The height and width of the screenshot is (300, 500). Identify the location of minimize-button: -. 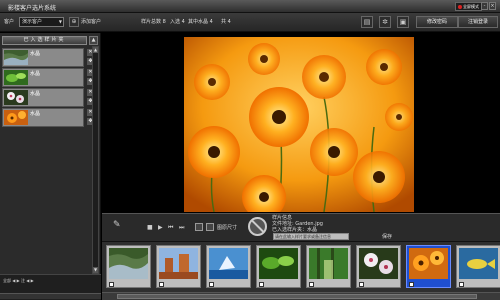
(484, 6).